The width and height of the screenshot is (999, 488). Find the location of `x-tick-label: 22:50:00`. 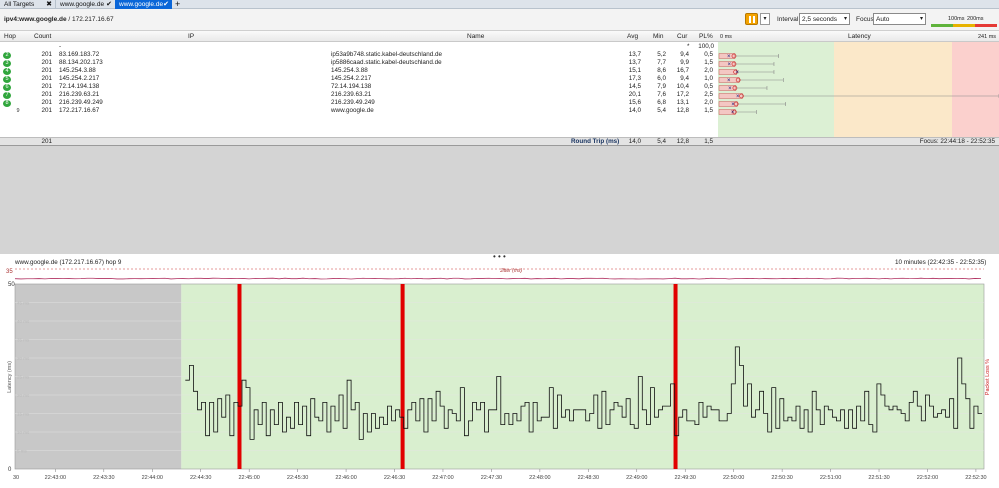

x-tick-label: 22:50:00 is located at coordinates (733, 478).